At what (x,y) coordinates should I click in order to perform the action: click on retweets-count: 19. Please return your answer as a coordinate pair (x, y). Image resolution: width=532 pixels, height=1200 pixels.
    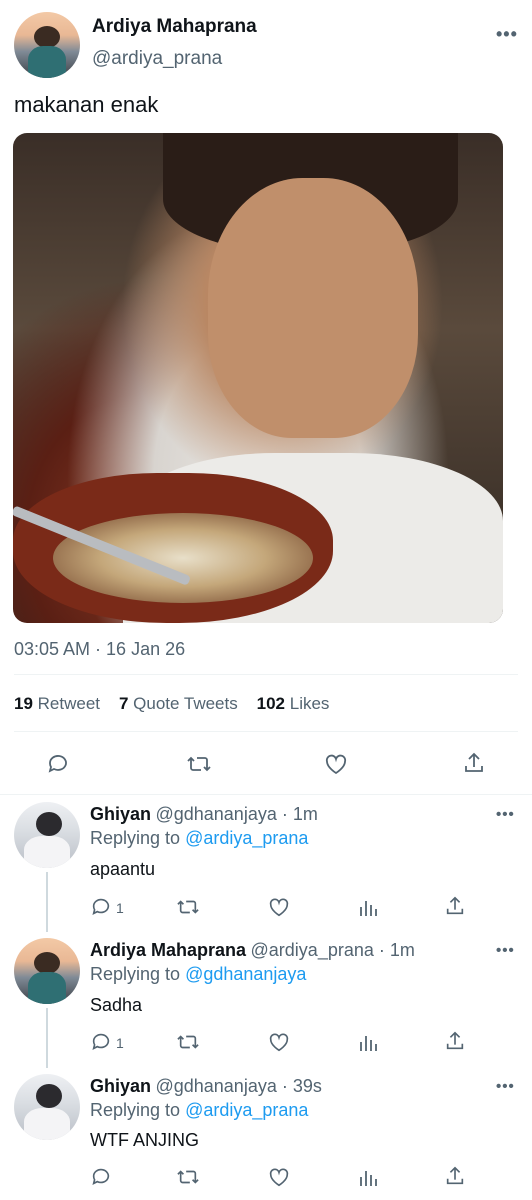
    Looking at the image, I should click on (23, 703).